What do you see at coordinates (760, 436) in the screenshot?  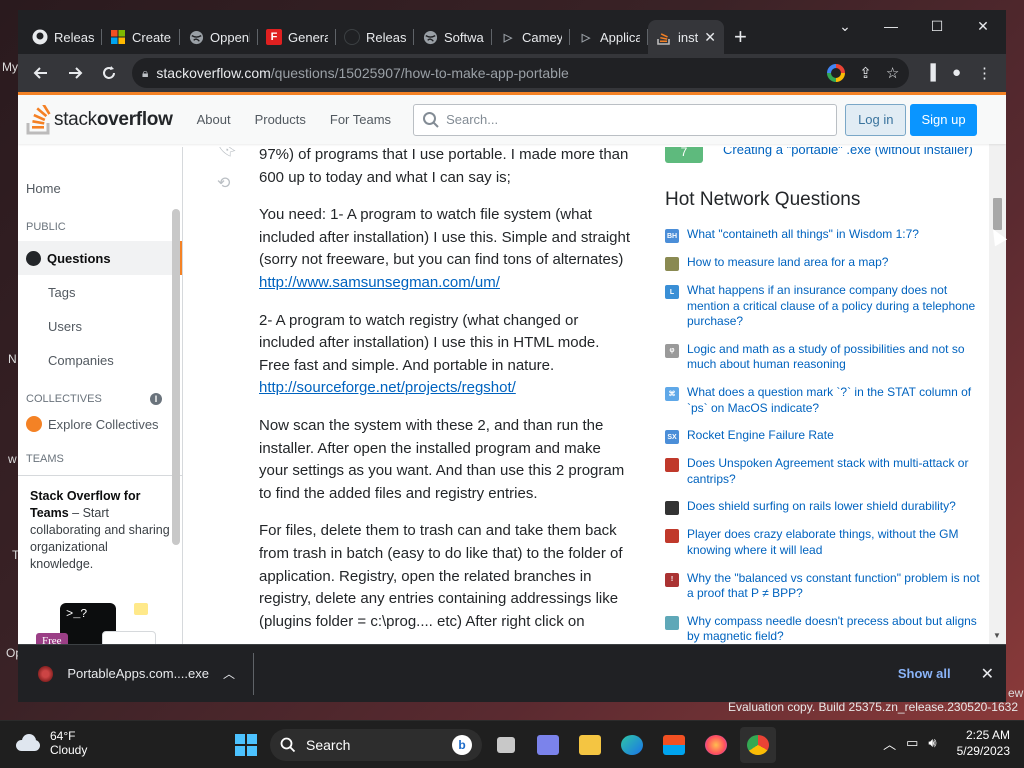 I see `hnq-link: Rocket Engine Failure Rate` at bounding box center [760, 436].